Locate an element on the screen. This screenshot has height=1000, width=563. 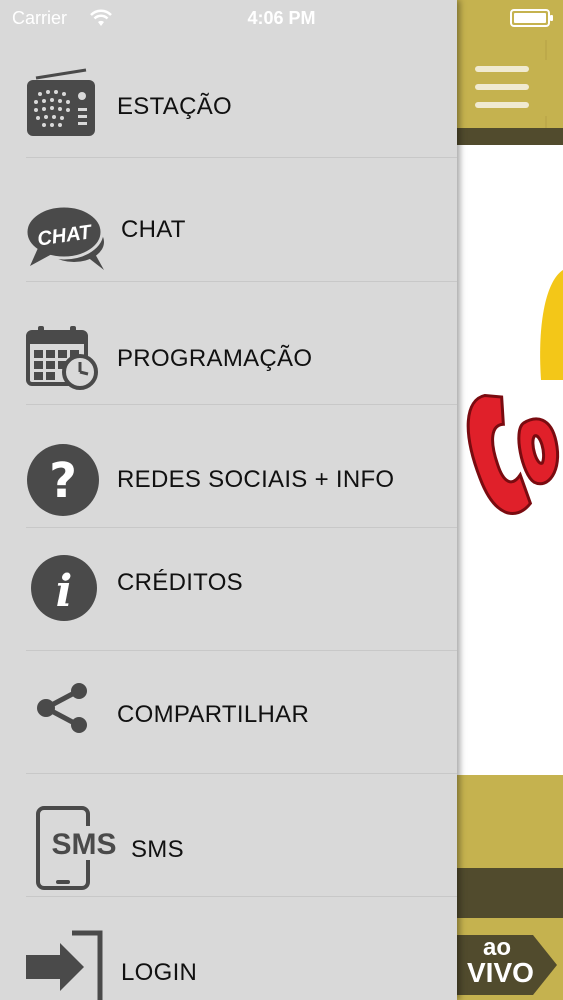
menu-item-login: LOGIN is located at coordinates (228, 948).